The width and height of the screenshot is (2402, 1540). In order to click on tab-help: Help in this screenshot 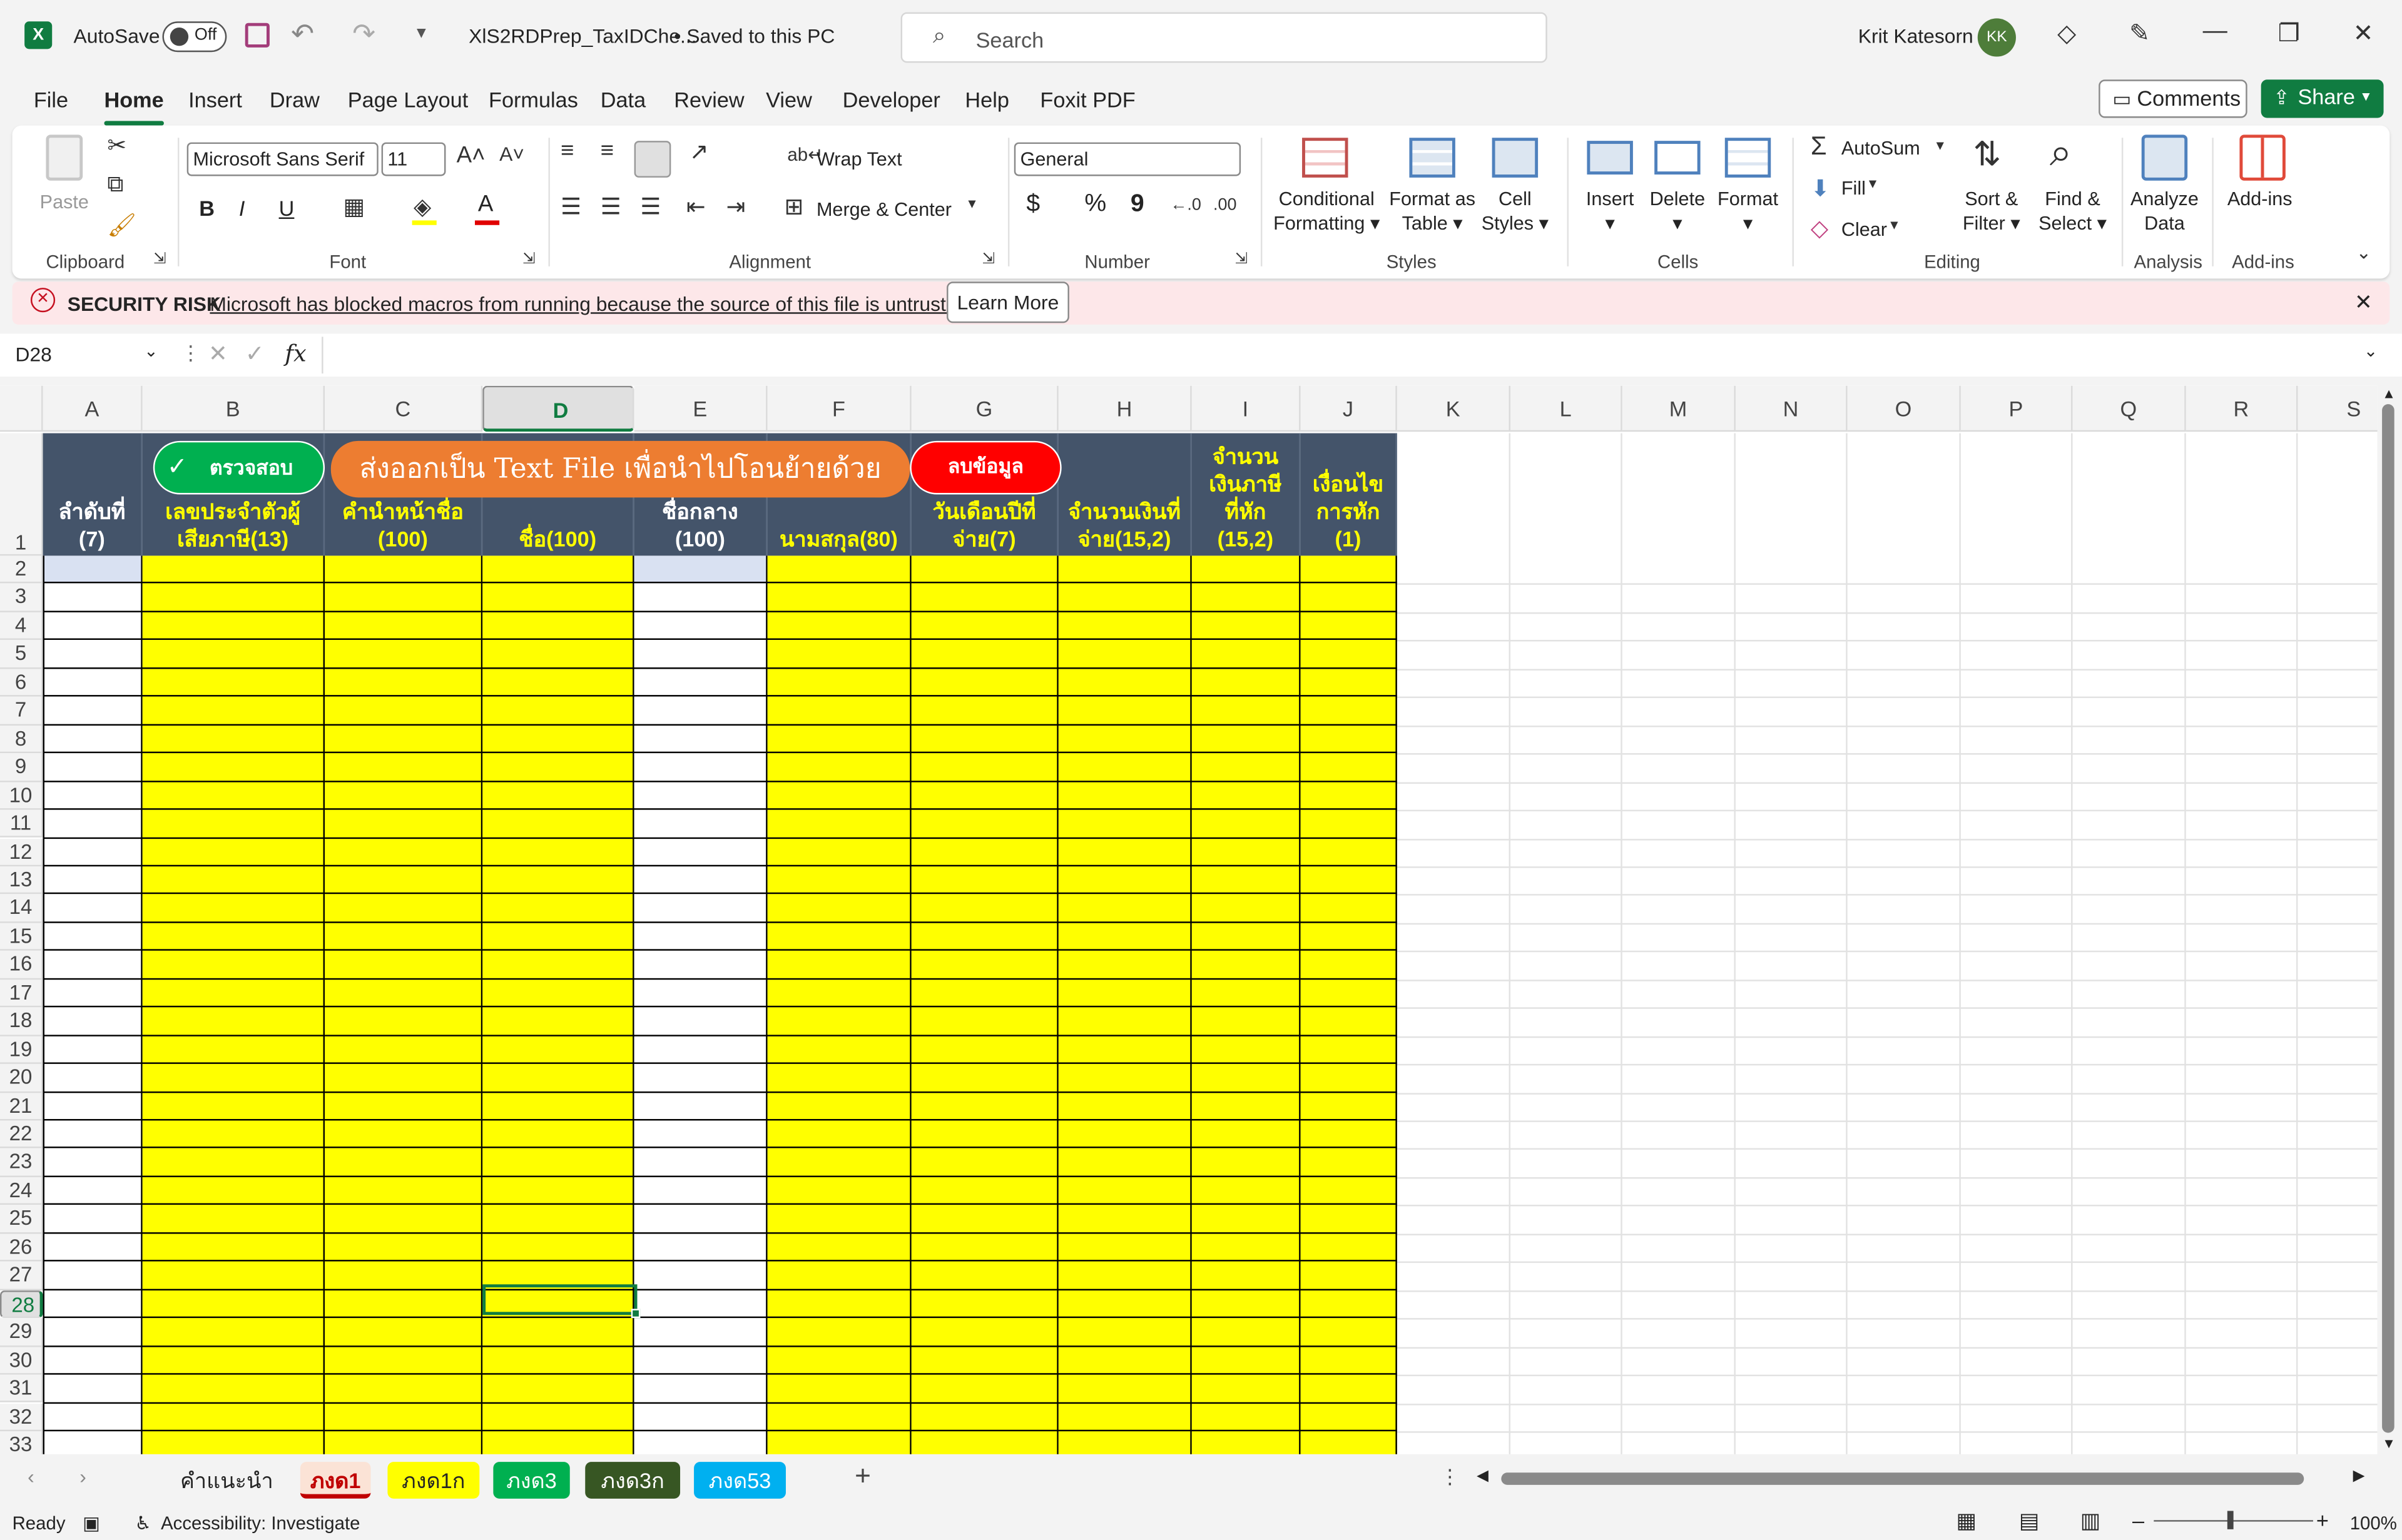, I will do `click(987, 99)`.